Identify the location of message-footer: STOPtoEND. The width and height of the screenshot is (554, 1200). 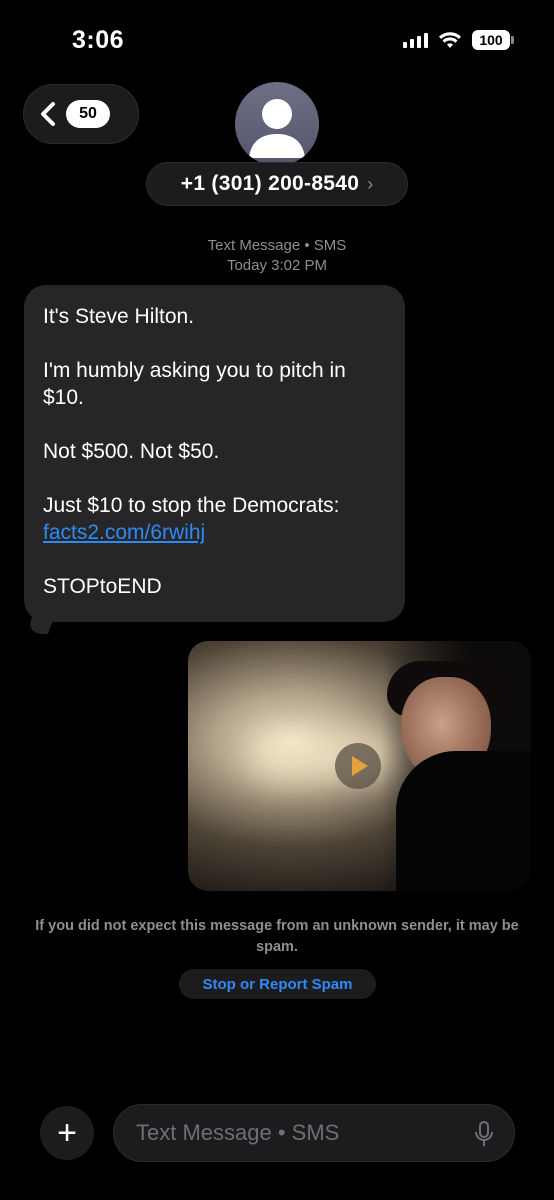
(102, 586).